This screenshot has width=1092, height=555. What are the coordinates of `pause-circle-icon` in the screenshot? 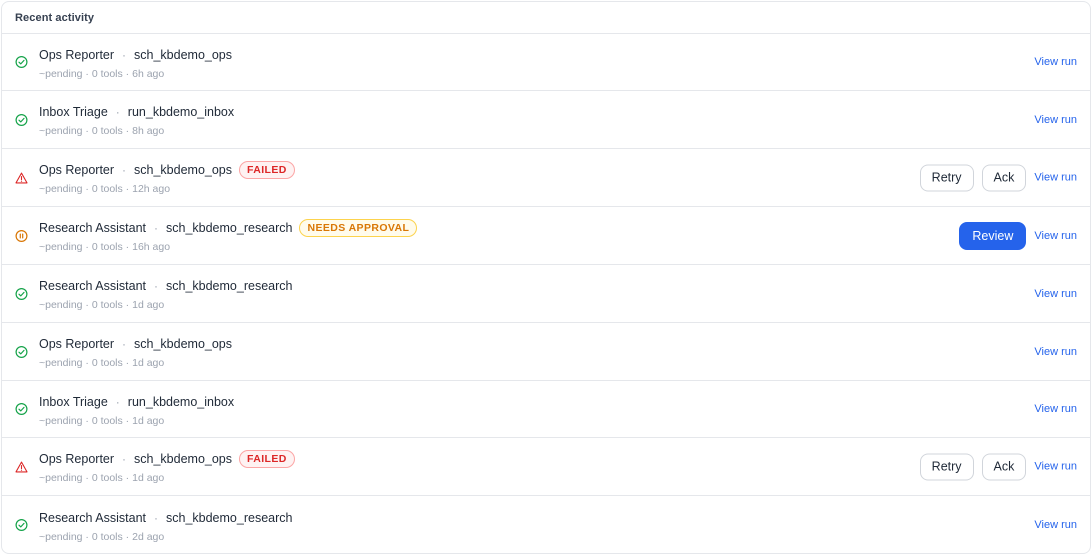 It's located at (21, 235).